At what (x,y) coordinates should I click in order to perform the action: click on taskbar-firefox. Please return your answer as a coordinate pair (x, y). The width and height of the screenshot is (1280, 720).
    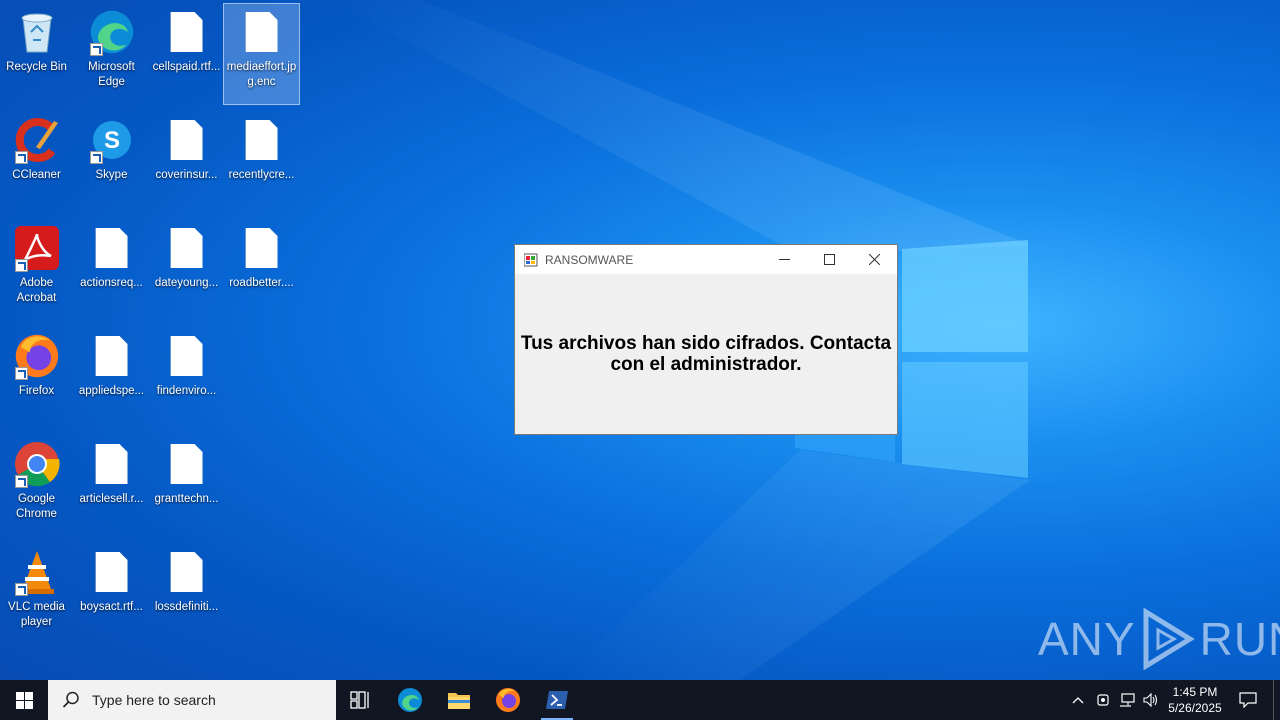
    Looking at the image, I should click on (508, 700).